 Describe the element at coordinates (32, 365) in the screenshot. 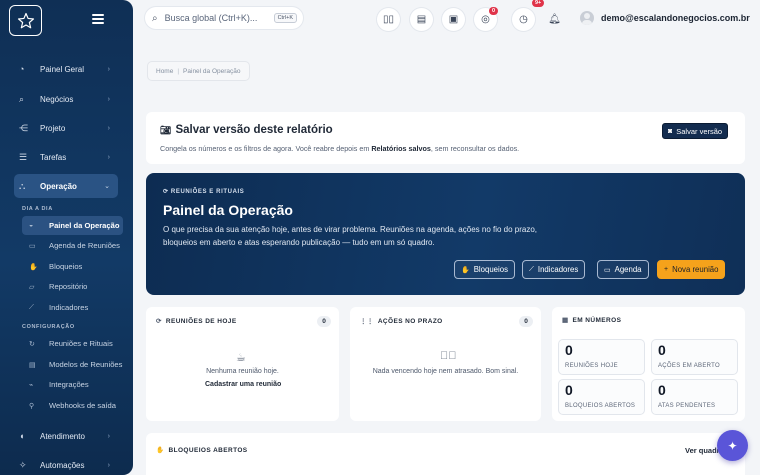

I see `template-icon: ▤` at that location.